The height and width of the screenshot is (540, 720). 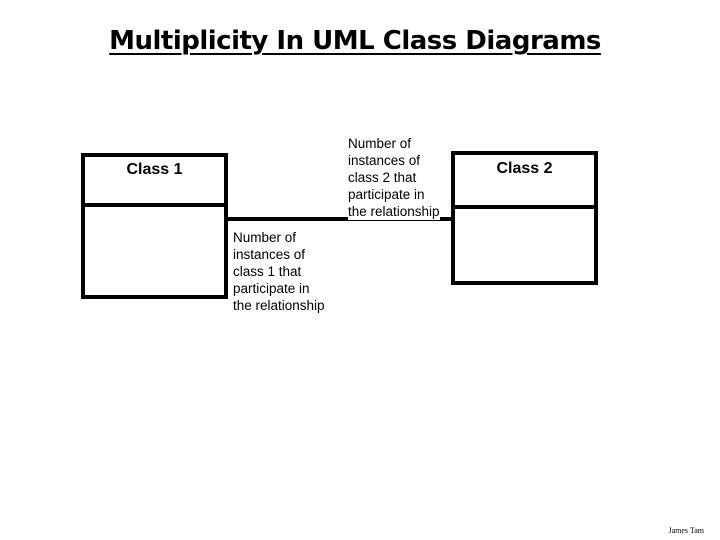 What do you see at coordinates (154, 226) in the screenshot?
I see `class-1-box: Class 1` at bounding box center [154, 226].